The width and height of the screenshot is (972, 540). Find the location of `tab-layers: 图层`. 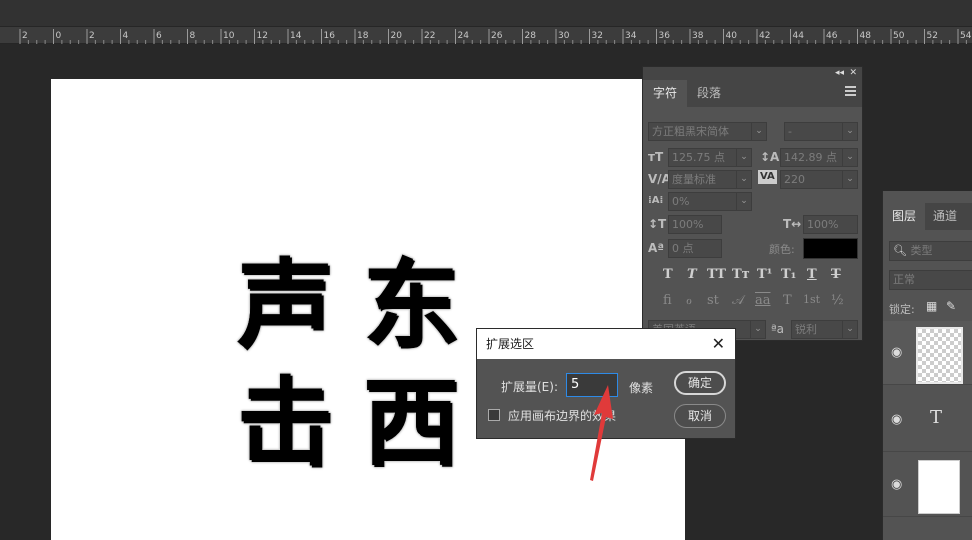

tab-layers: 图层 is located at coordinates (904, 216).